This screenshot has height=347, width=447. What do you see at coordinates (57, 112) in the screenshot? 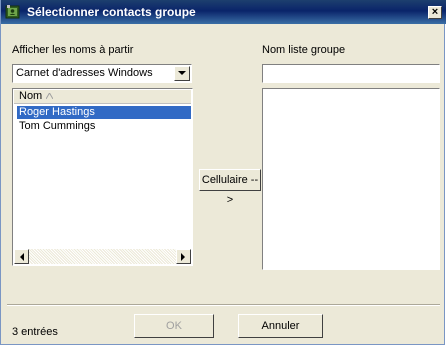
I see `contact-name: Roger Hastings` at bounding box center [57, 112].